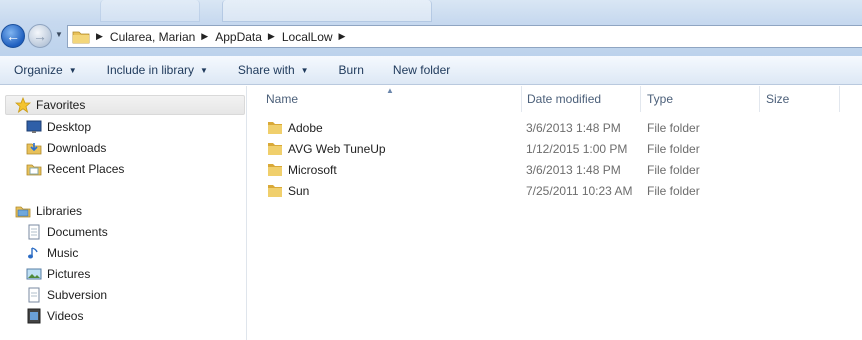  I want to click on nav-music-label: Music, so click(63, 253).